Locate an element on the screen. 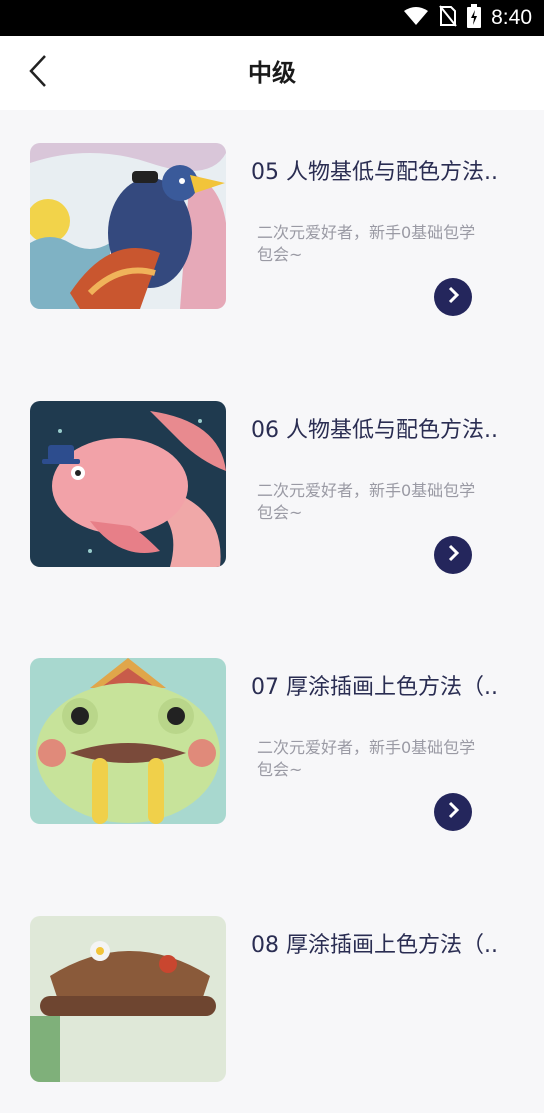  course-thumbnail-bird is located at coordinates (128, 226).